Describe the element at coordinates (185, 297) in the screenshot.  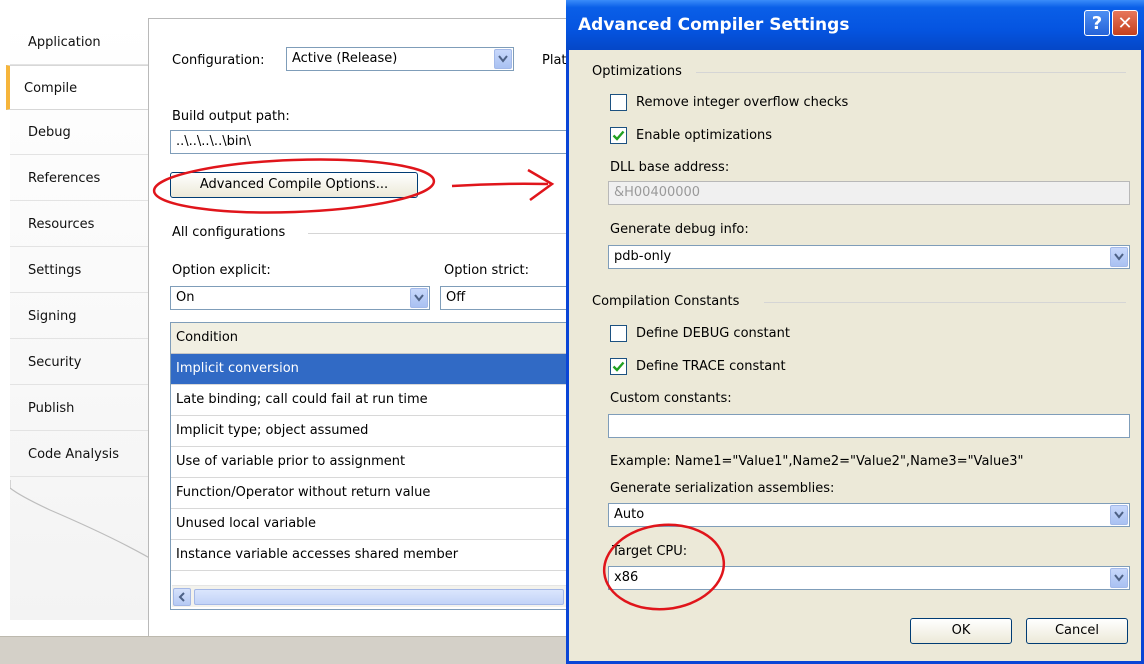
I see `option-explicit-value: On` at that location.